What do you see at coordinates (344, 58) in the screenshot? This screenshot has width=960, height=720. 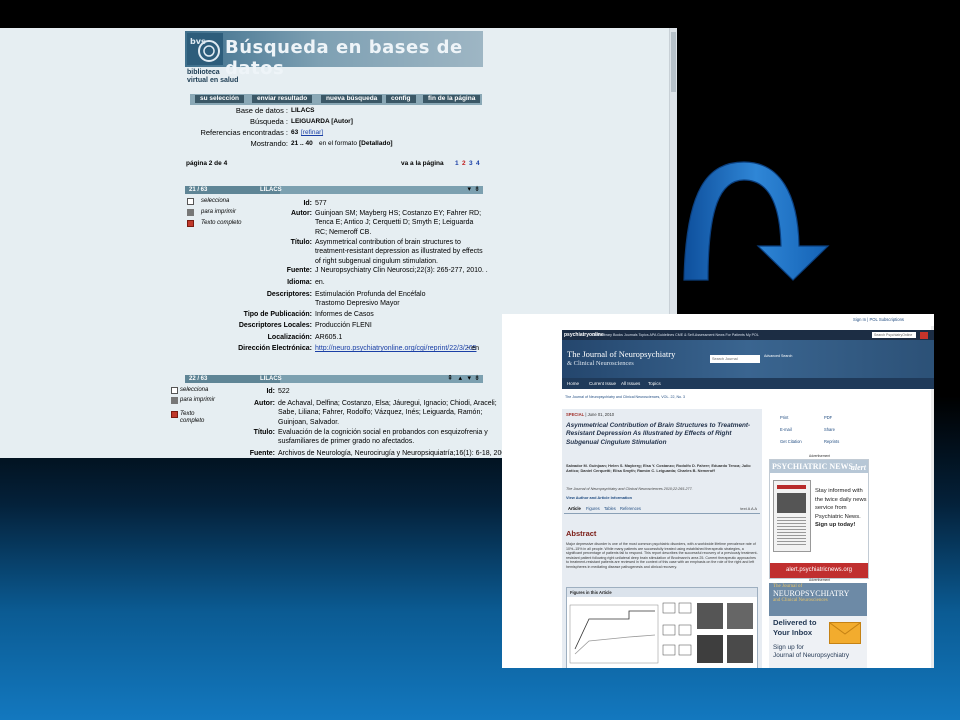 I see `bvs-logo-title: Búsqueda en bases de datos` at bounding box center [344, 58].